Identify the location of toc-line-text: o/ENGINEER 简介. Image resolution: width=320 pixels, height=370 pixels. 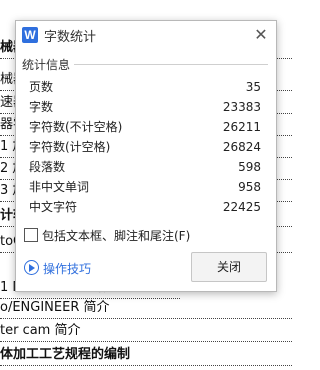
(56, 307).